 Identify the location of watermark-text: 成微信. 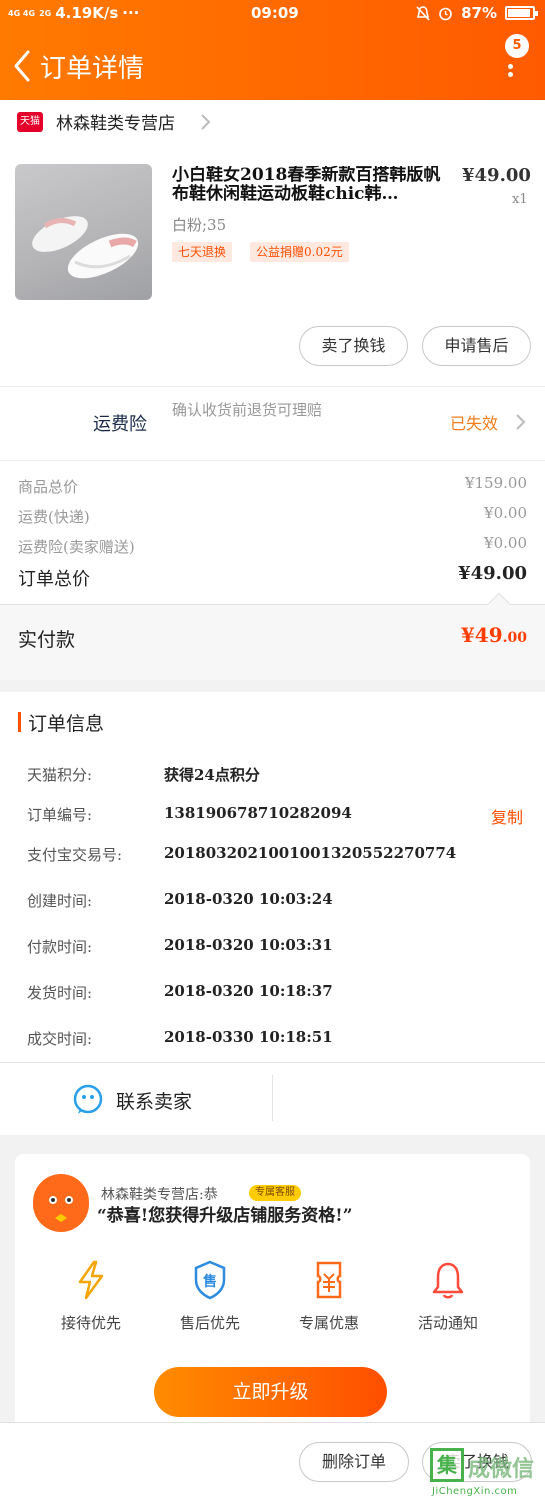
(501, 1469).